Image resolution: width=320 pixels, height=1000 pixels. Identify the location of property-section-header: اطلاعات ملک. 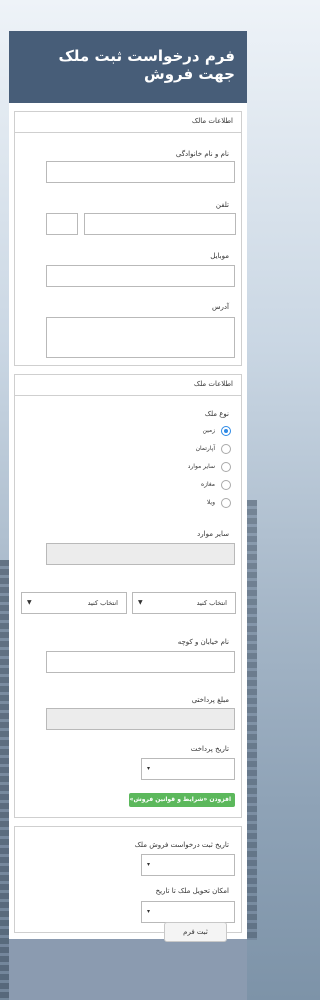
(128, 385).